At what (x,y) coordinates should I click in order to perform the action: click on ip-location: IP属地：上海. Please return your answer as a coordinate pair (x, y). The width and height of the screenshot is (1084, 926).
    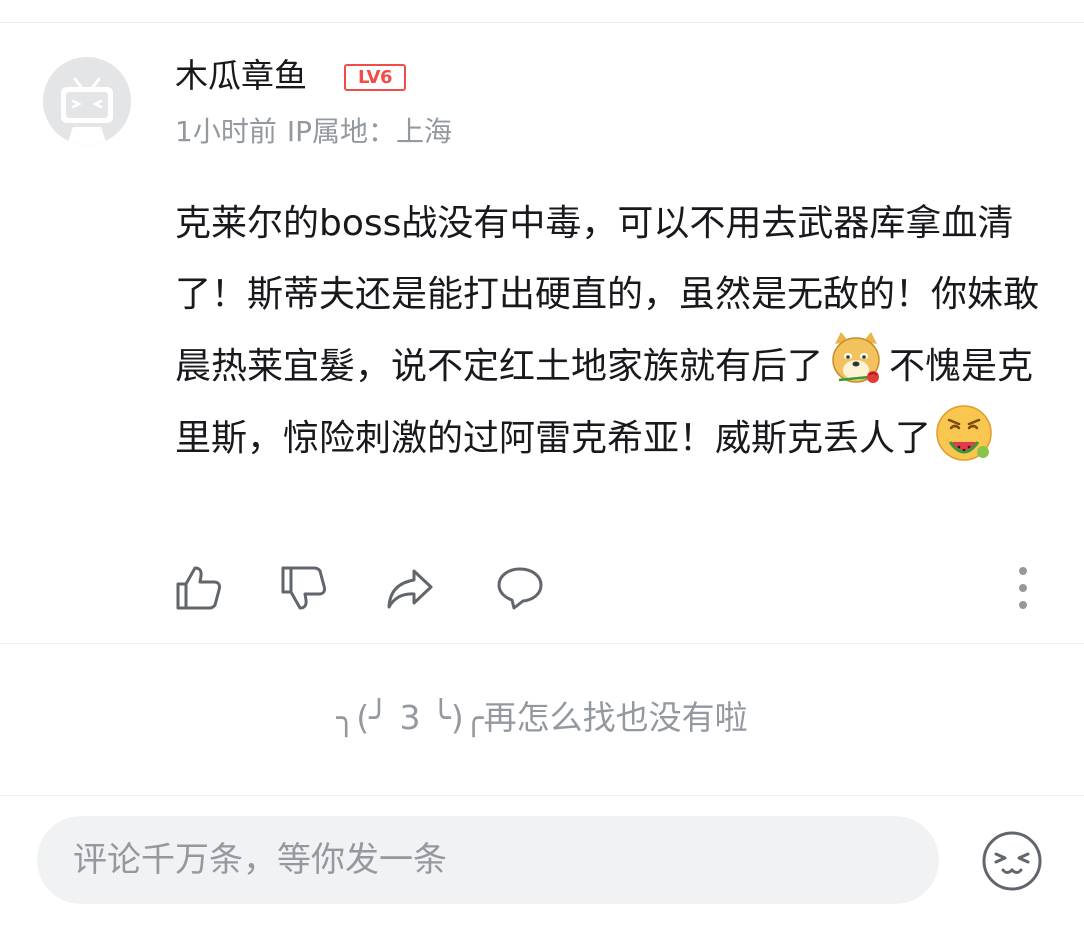
    Looking at the image, I should click on (369, 131).